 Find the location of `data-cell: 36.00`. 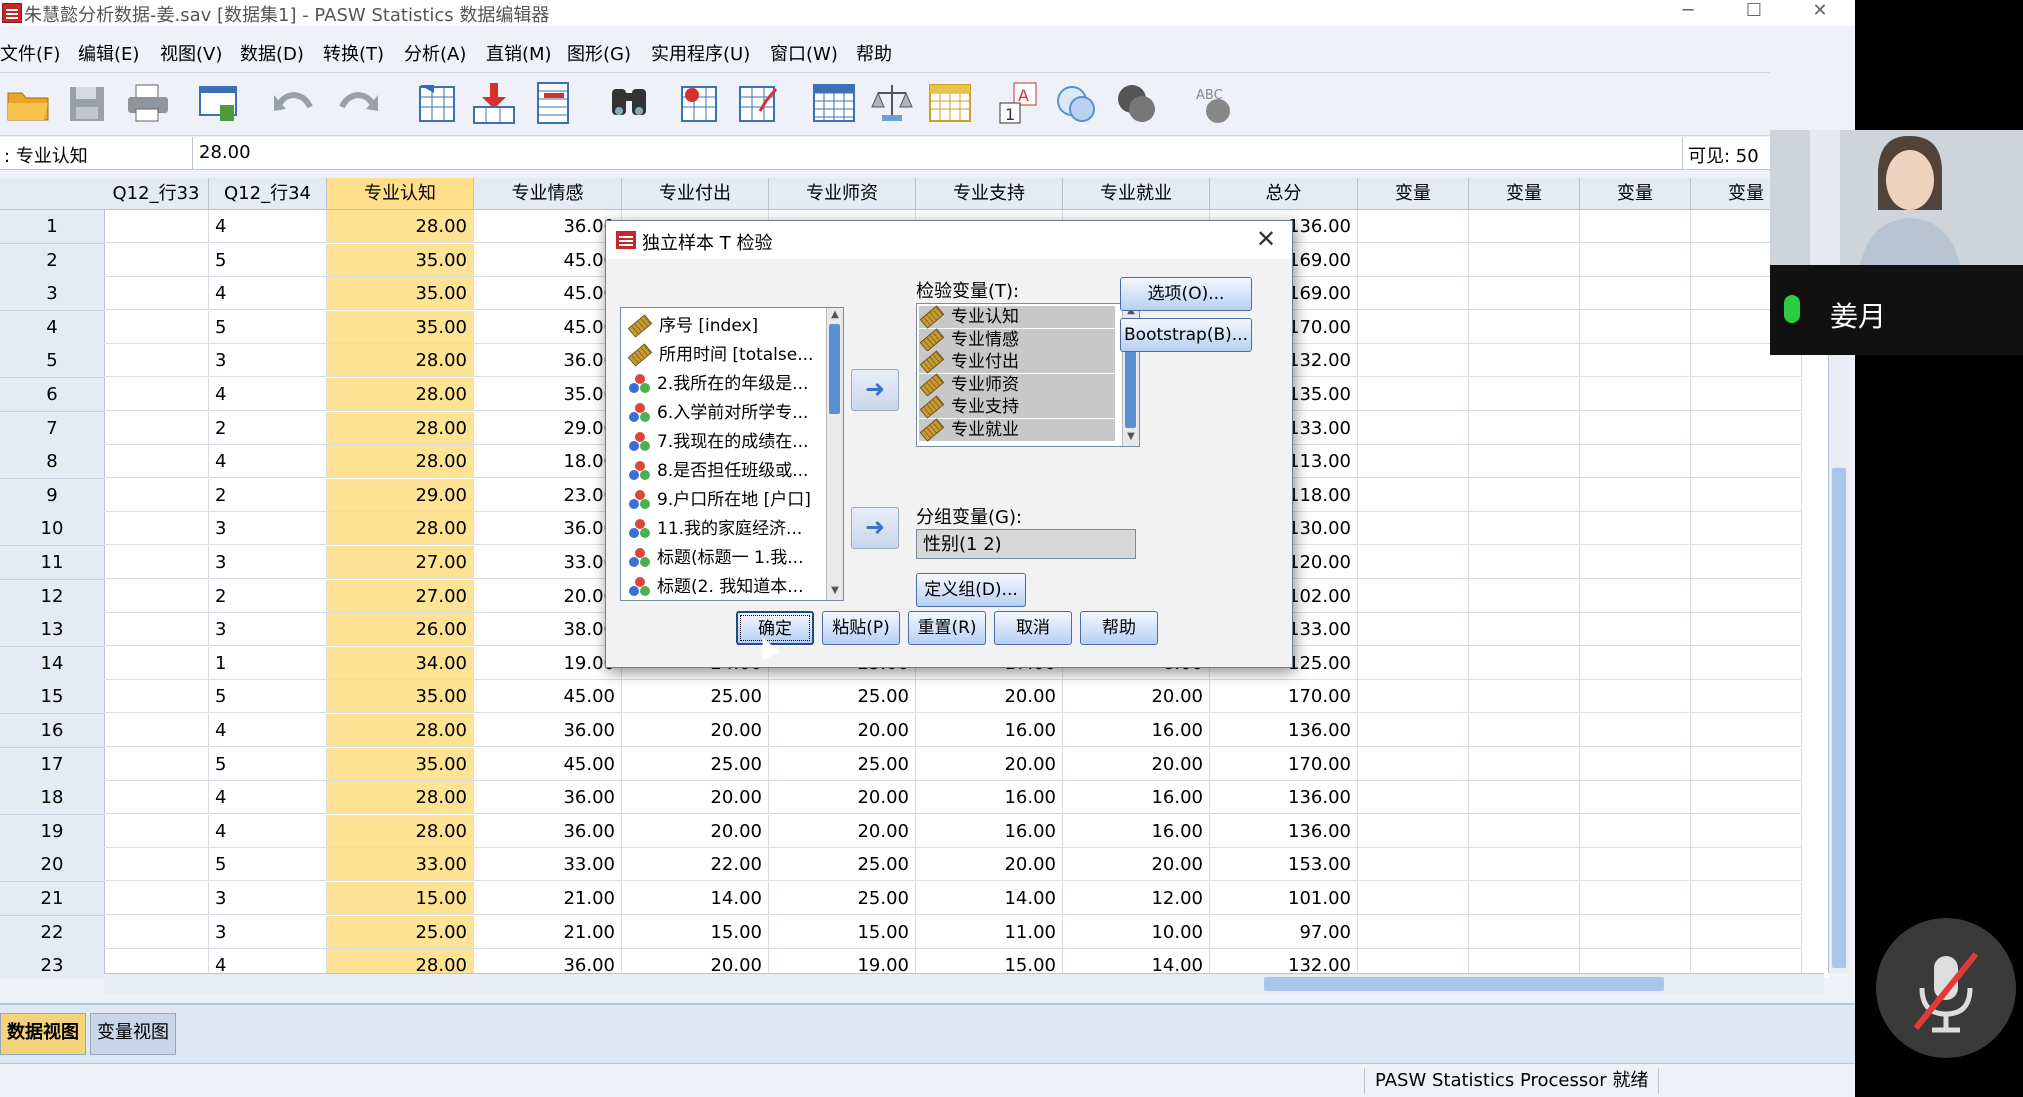

data-cell: 36.00 is located at coordinates (548, 831).